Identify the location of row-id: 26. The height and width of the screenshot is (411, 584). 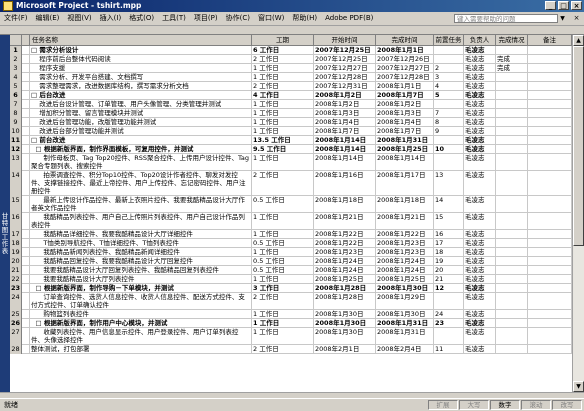
(16, 323).